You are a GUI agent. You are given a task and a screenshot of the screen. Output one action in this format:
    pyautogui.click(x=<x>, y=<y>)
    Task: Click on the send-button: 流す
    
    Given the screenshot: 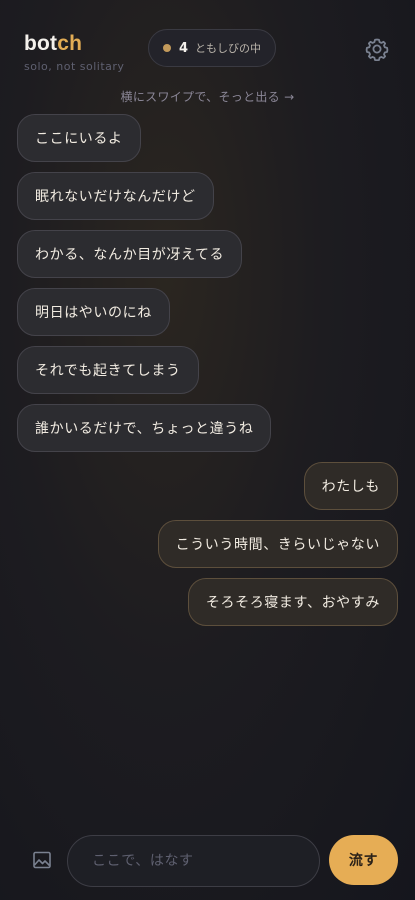 What is the action you would take?
    pyautogui.click(x=363, y=860)
    